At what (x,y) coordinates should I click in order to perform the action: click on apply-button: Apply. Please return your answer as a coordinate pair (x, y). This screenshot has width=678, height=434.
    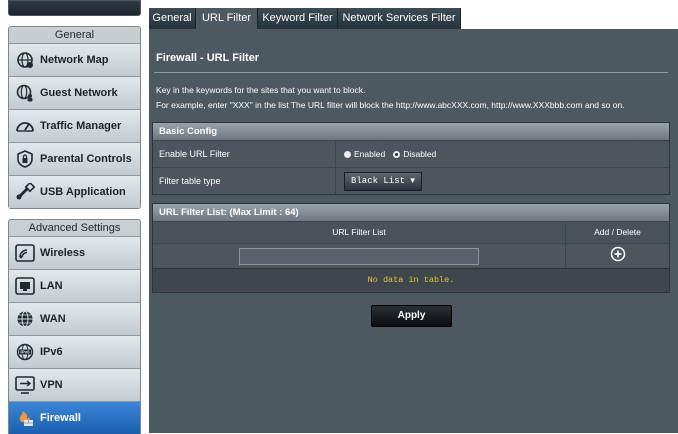
    Looking at the image, I should click on (411, 316).